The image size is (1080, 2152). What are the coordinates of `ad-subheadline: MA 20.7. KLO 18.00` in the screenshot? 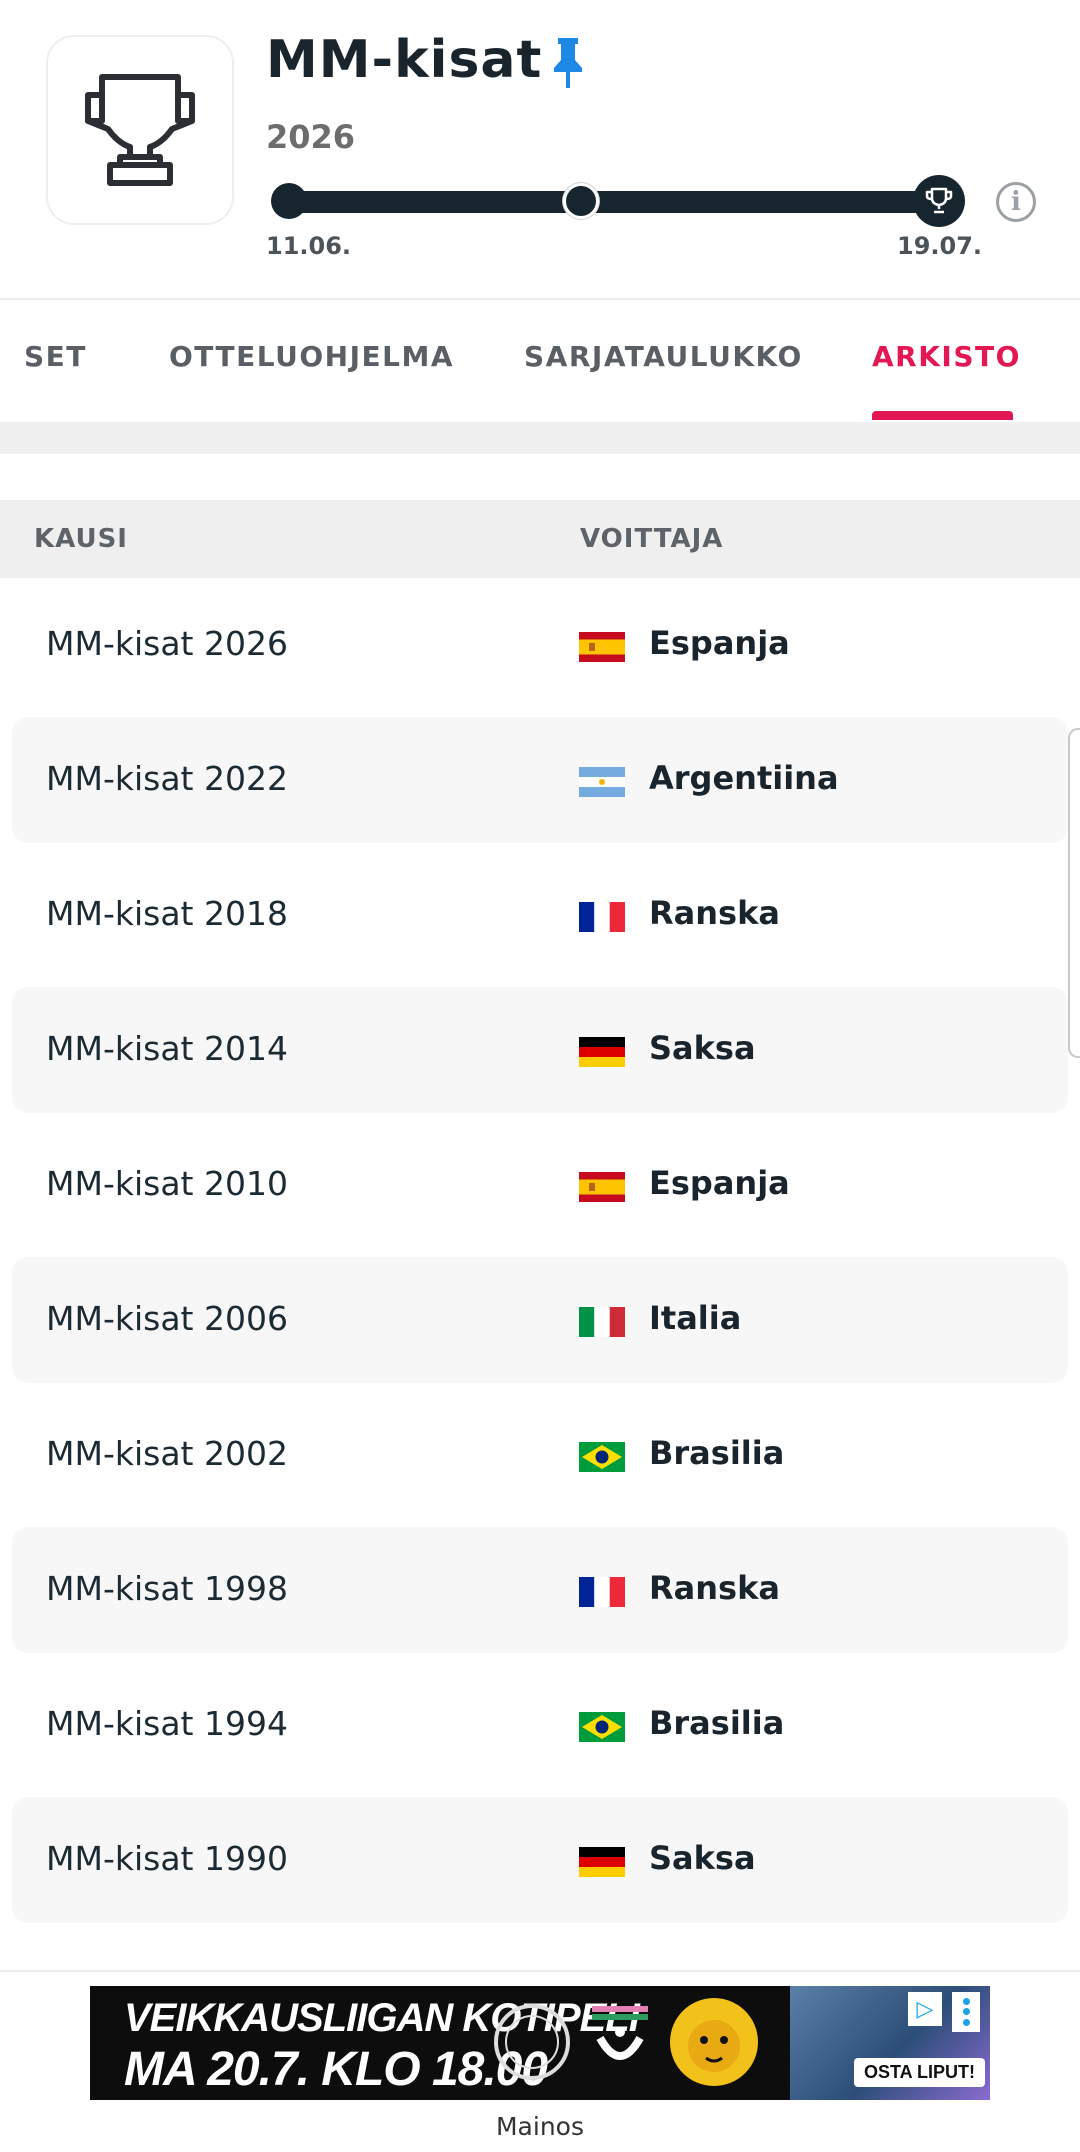 It's located at (336, 2069).